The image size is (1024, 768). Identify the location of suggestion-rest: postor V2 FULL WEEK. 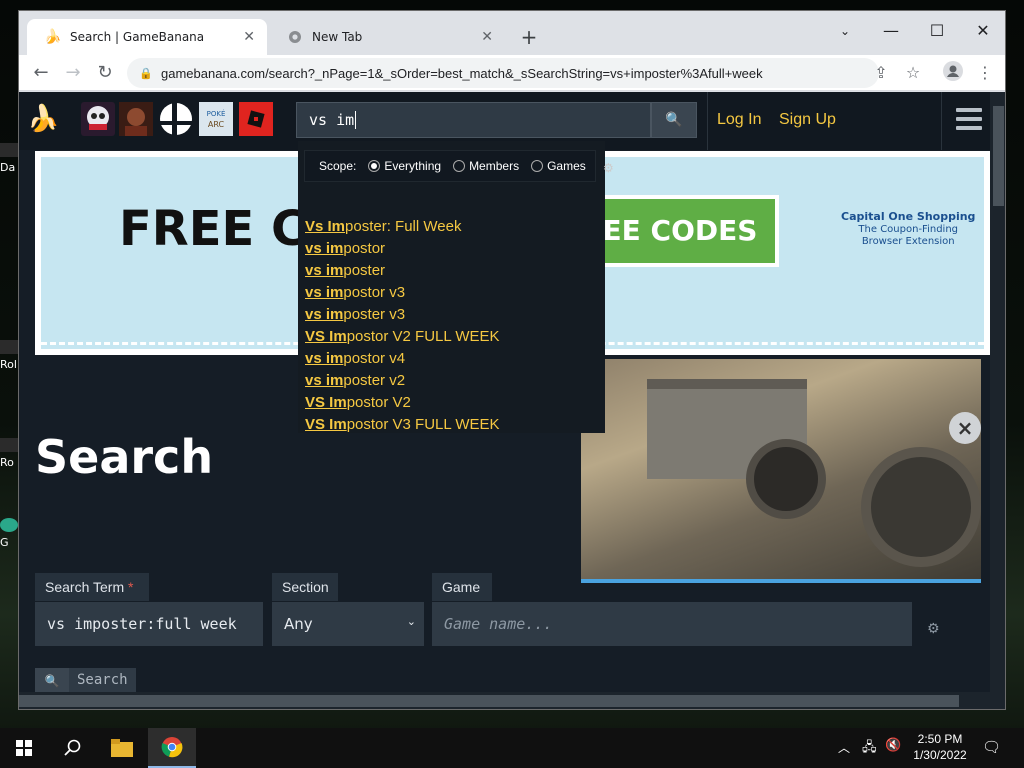
(423, 336).